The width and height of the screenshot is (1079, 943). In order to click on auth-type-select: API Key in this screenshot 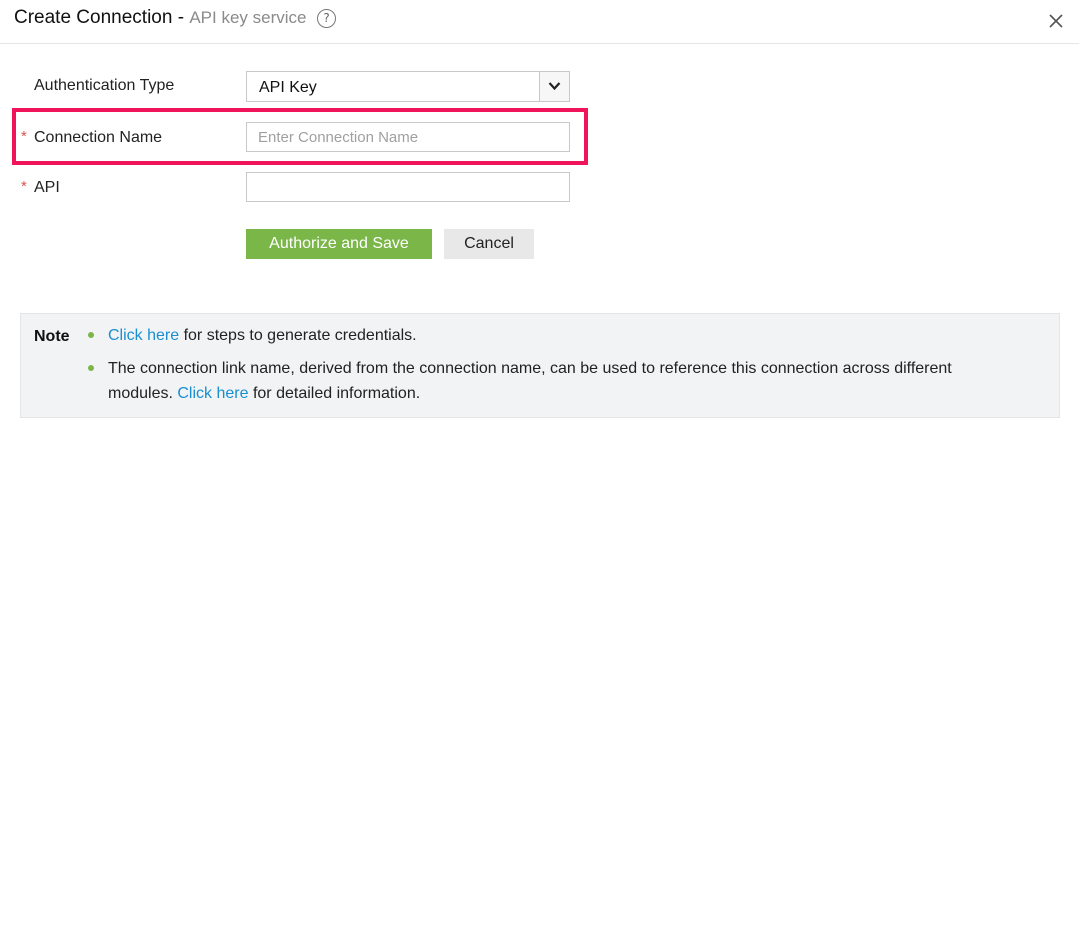, I will do `click(408, 86)`.